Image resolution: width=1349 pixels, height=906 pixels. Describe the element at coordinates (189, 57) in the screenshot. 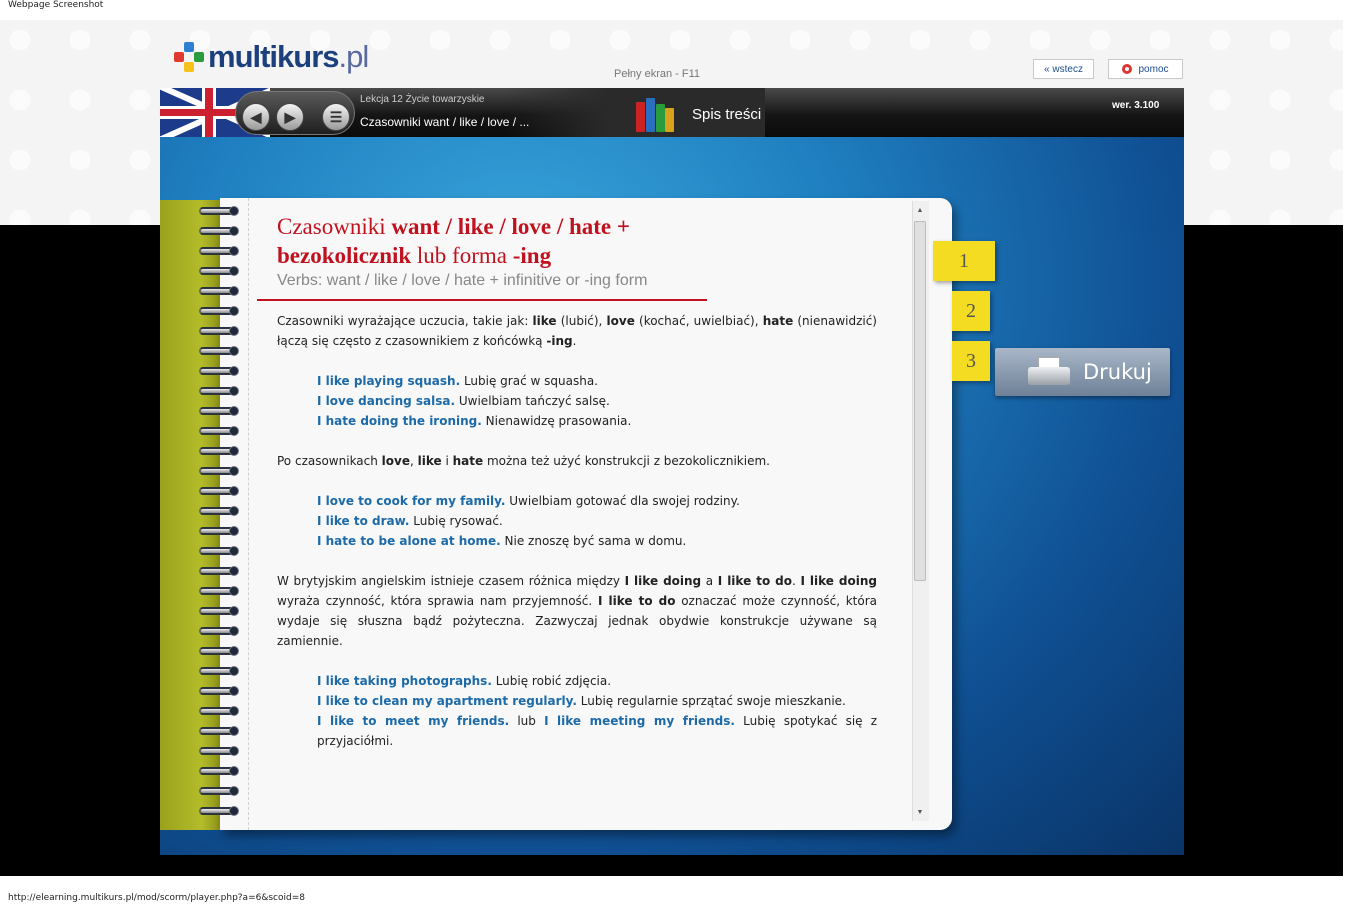

I see `logo-icon` at that location.